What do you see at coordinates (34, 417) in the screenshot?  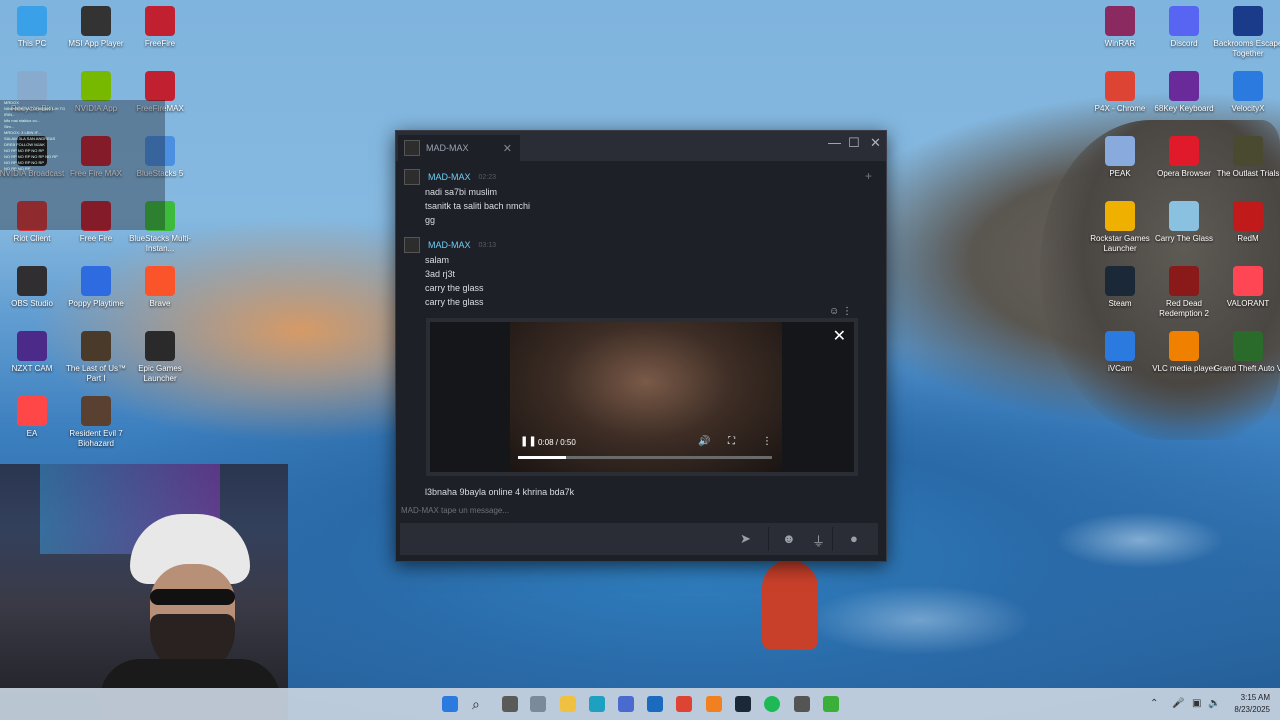 I see `desktop-icon: EA` at bounding box center [34, 417].